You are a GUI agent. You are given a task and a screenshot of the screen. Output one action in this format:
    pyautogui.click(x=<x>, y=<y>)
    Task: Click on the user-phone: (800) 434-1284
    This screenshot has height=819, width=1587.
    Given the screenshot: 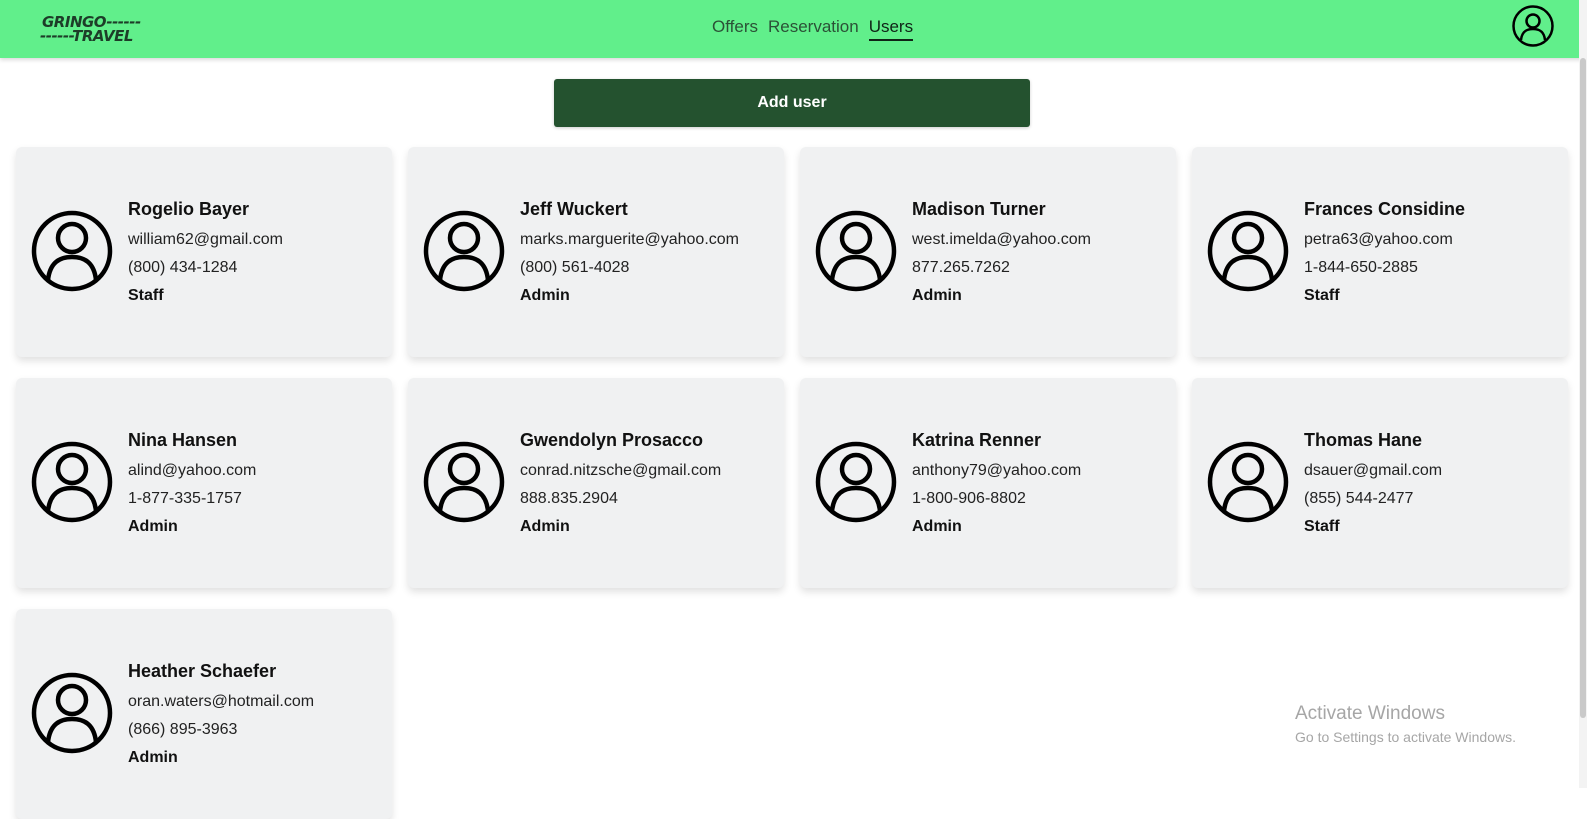 What is the action you would take?
    pyautogui.click(x=183, y=267)
    